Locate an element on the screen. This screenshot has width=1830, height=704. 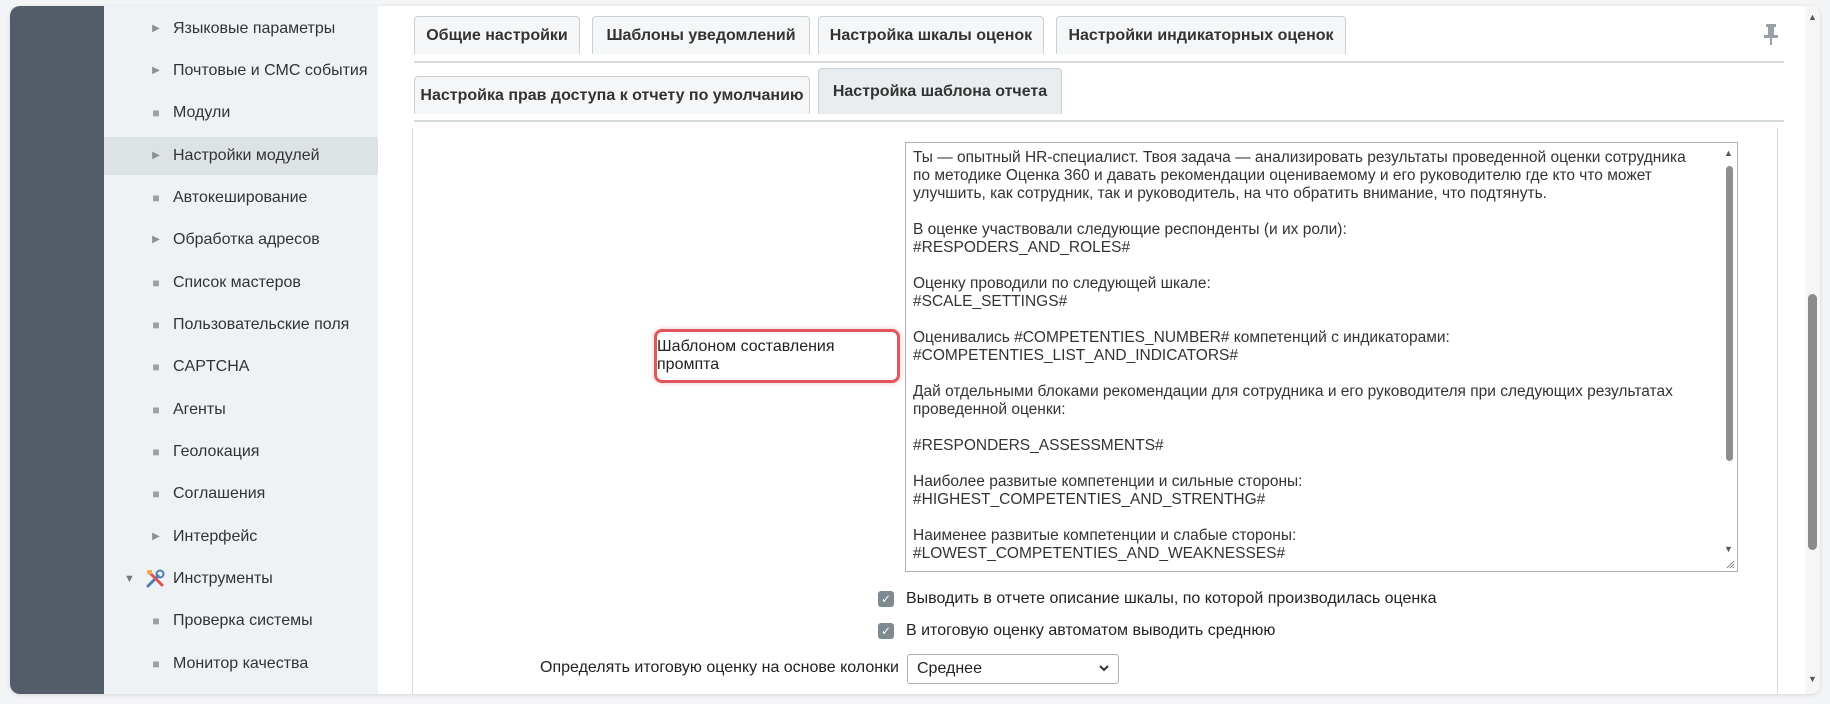
sidebar-item-label: Обработка адресов is located at coordinates (246, 239).